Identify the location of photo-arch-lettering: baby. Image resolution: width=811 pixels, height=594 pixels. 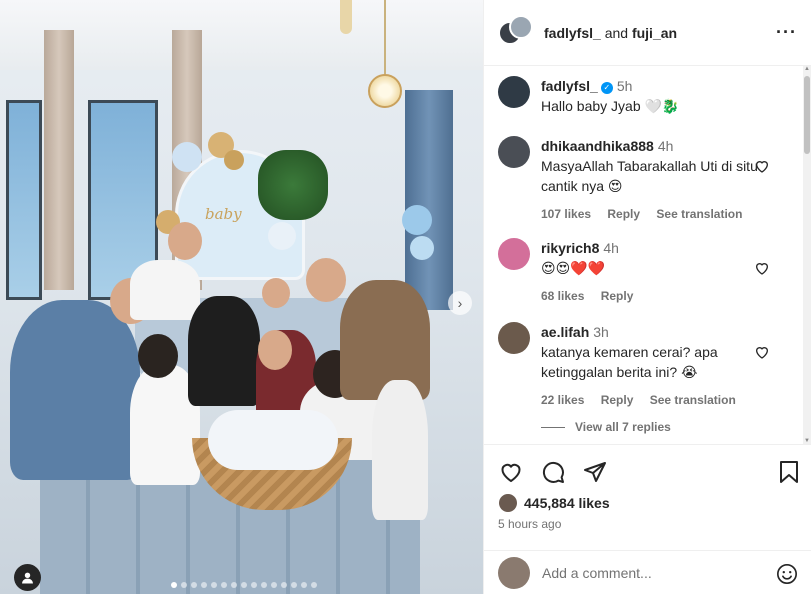
(223, 214).